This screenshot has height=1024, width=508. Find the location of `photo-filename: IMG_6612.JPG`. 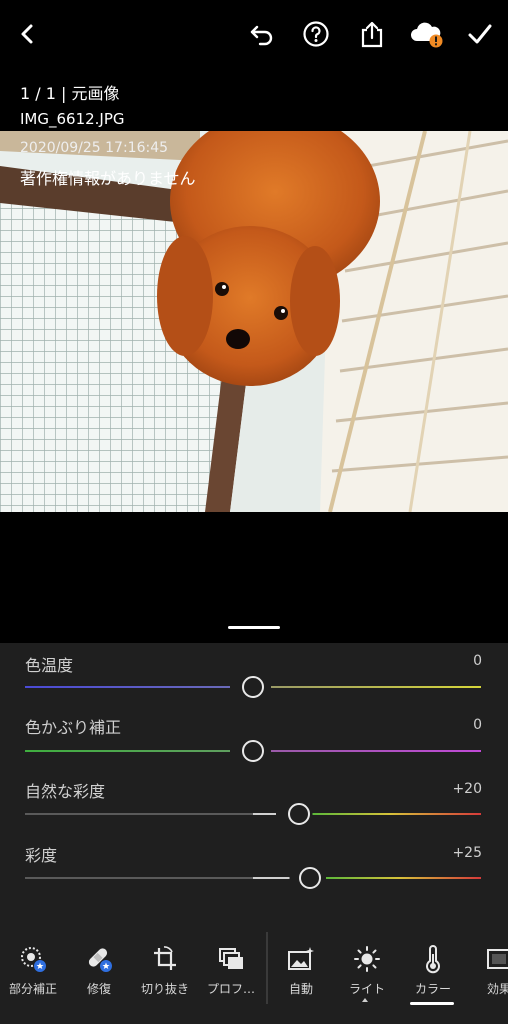

photo-filename: IMG_6612.JPG is located at coordinates (72, 119).